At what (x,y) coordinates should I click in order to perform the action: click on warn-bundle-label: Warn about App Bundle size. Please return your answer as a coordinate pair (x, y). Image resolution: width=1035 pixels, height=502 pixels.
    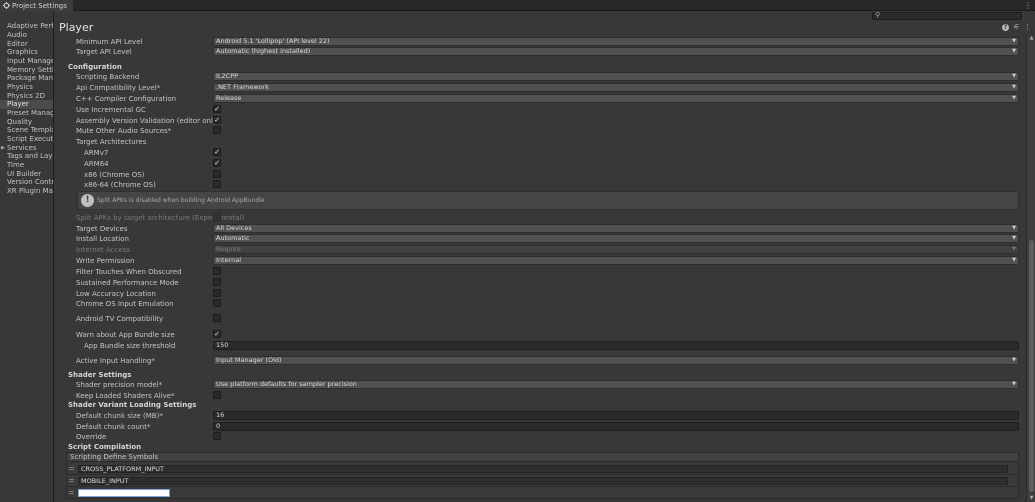
    Looking at the image, I should click on (125, 335).